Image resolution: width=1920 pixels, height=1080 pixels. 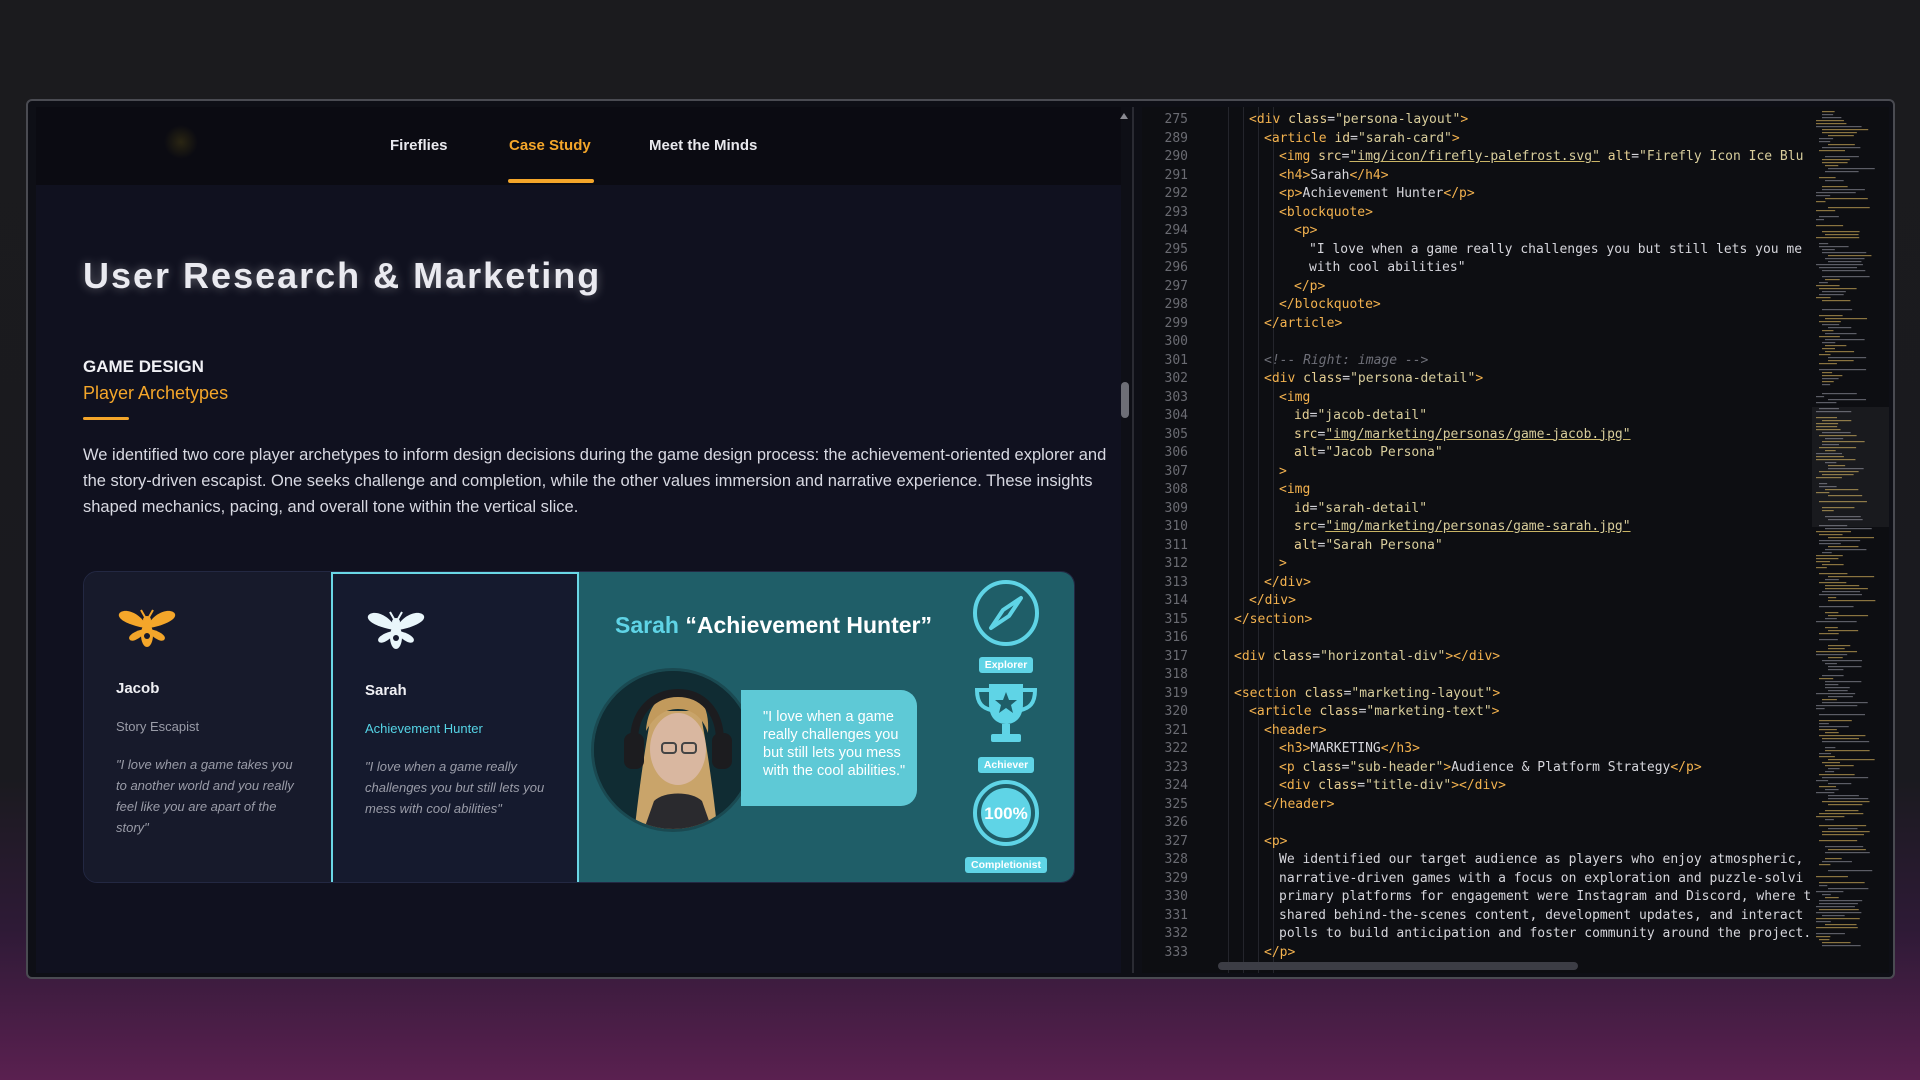 I want to click on code-text: <div class="horizontal-div"></div>, so click(x=1367, y=656).